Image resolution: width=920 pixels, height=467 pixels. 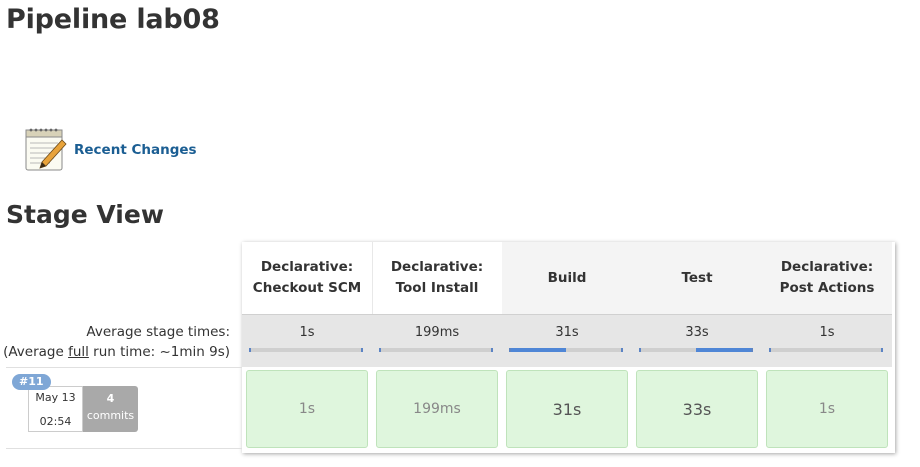 I want to click on commits-label: commits, so click(x=110, y=415).